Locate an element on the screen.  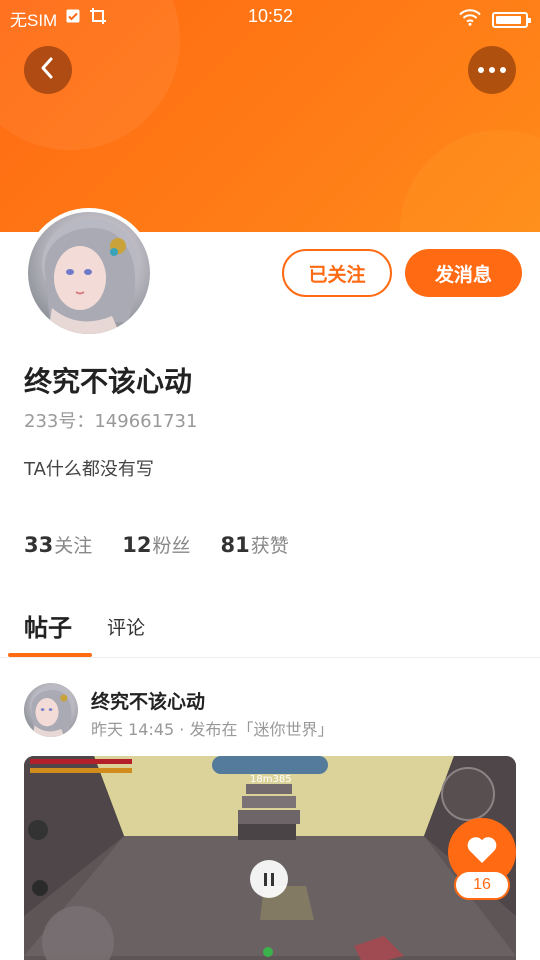
profile-avatar is located at coordinates (89, 273).